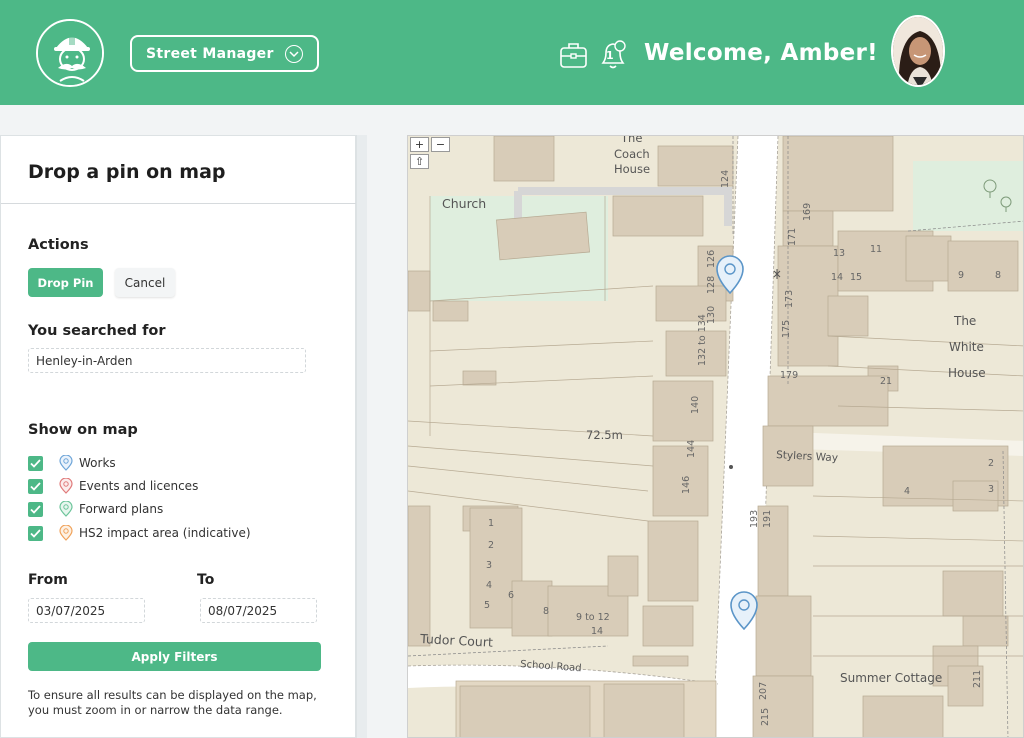  I want to click on house-number: 173, so click(789, 299).